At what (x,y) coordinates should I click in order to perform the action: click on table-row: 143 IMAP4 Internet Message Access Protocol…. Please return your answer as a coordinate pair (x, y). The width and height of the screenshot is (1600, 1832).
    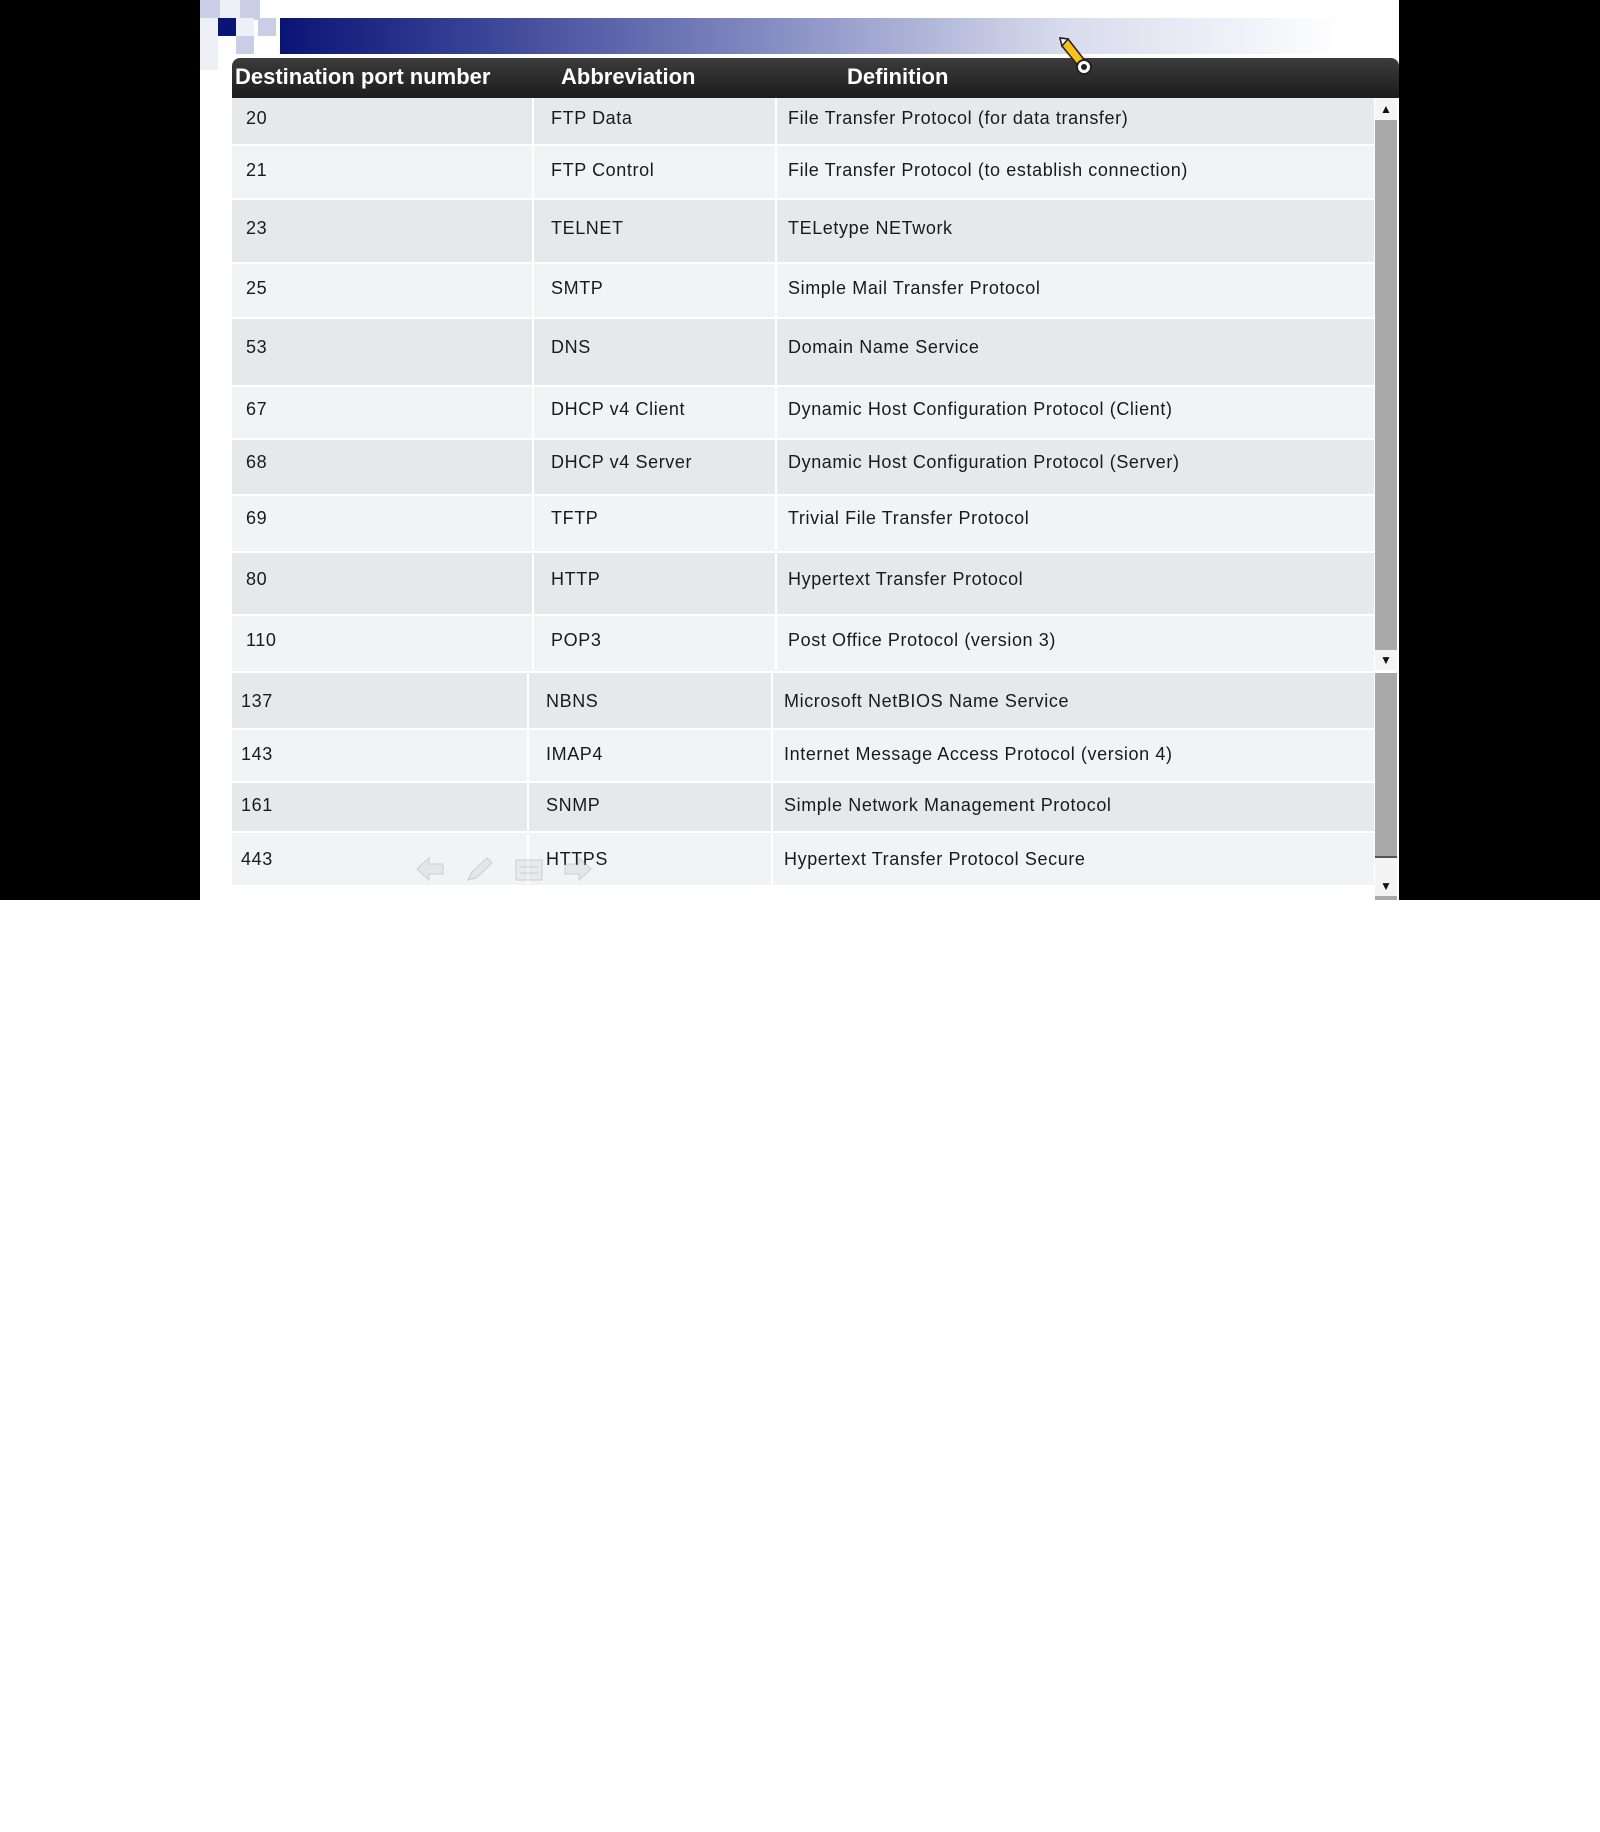
    Looking at the image, I should click on (803, 756).